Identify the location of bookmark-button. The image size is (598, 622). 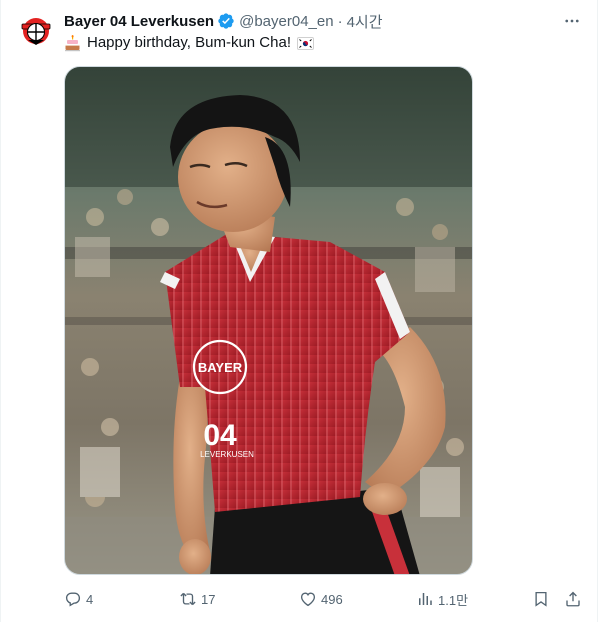
(541, 599).